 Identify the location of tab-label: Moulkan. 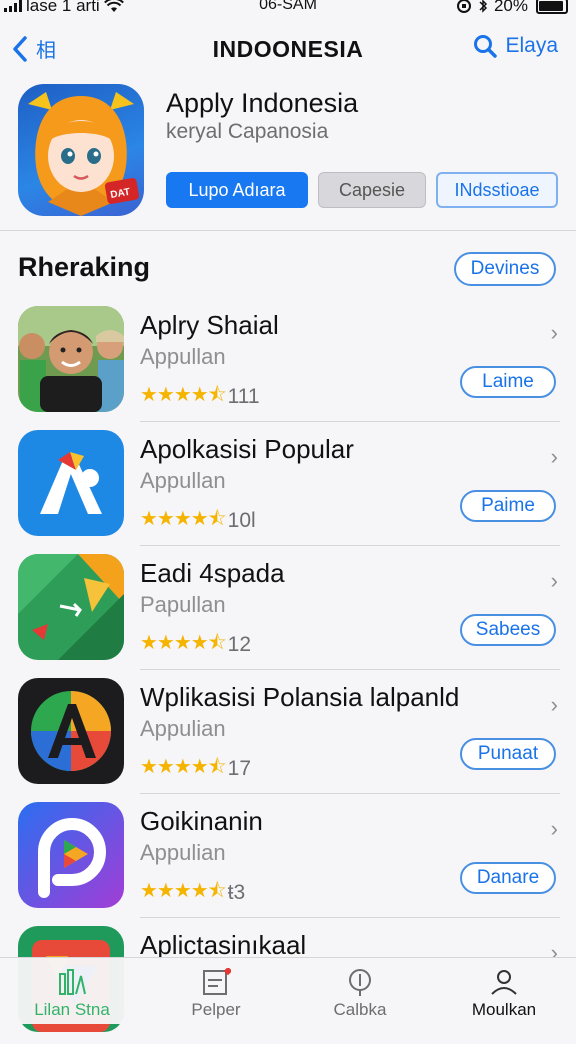
(504, 1009).